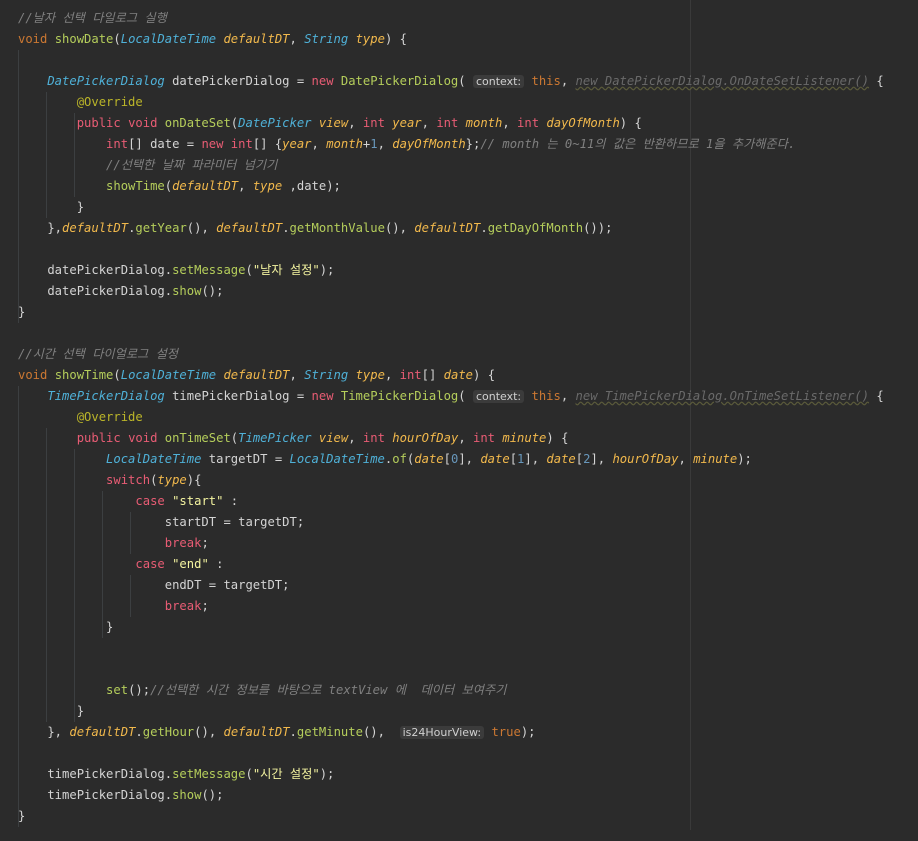  I want to click on code-token: ){, so click(194, 480).